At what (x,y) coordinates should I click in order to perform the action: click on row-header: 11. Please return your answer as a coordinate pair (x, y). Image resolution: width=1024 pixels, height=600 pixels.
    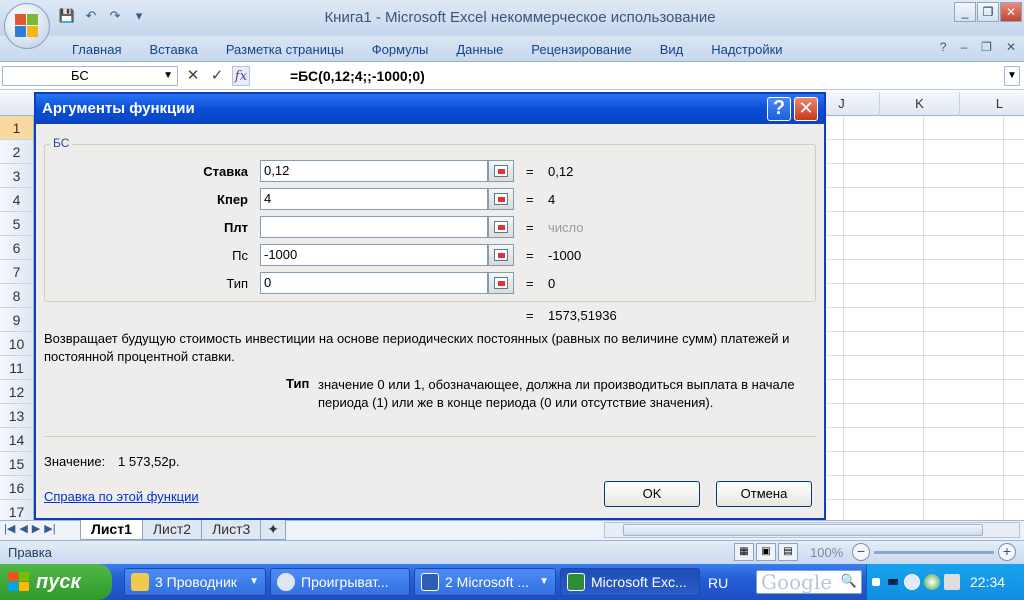
    Looking at the image, I should click on (16, 368).